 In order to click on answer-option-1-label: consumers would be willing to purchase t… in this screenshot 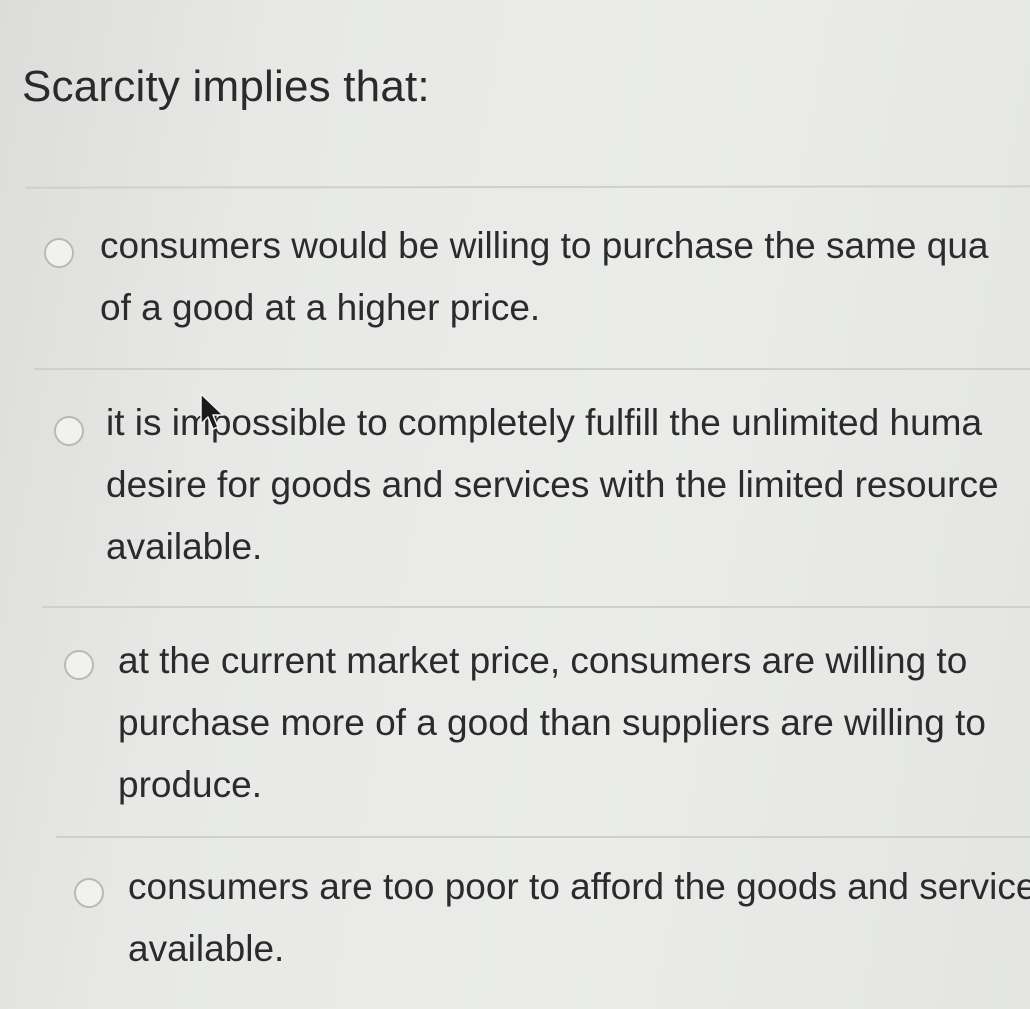, I will do `click(565, 277)`.